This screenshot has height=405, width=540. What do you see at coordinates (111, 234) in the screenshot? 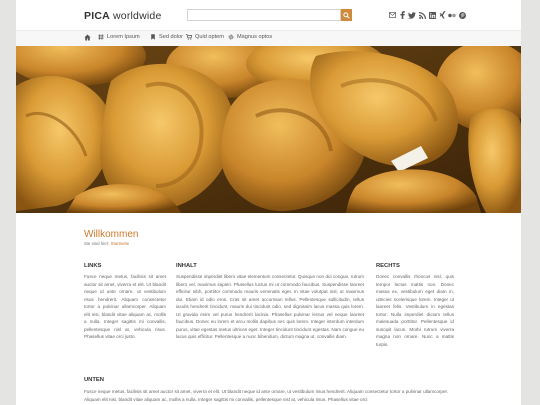
I see `page-title: Willkommen` at bounding box center [111, 234].